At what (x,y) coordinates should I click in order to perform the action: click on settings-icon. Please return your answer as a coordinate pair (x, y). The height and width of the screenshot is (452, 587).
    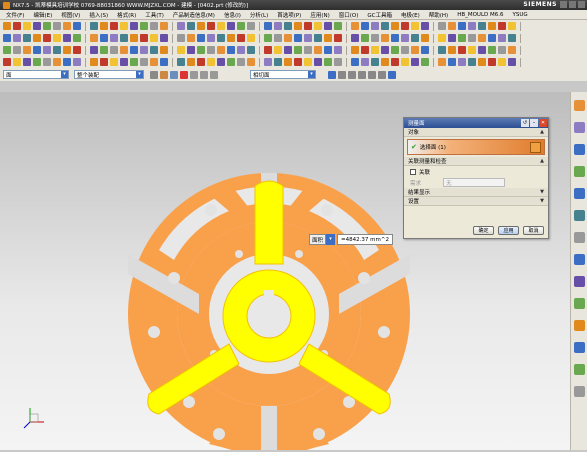
    Looking at the image, I should click on (579, 391).